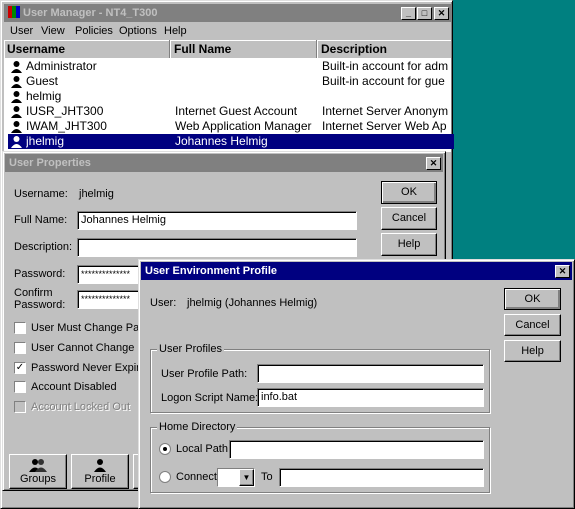  Describe the element at coordinates (383, 81) in the screenshot. I see `row-description: Built-in account for gue` at that location.